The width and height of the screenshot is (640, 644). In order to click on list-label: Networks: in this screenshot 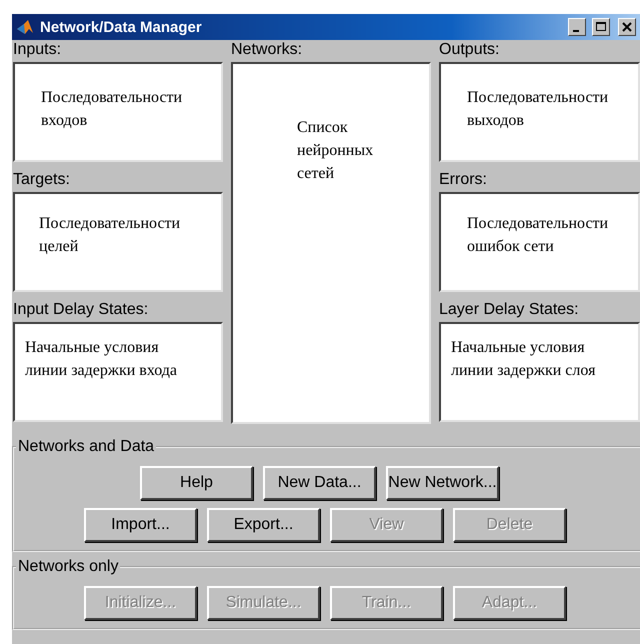, I will do `click(267, 50)`.